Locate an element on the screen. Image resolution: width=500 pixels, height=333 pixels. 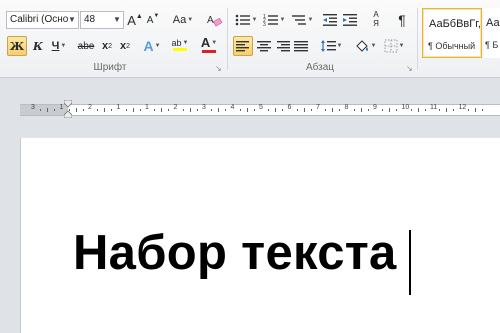
clear-formatting-button: A is located at coordinates (214, 20).